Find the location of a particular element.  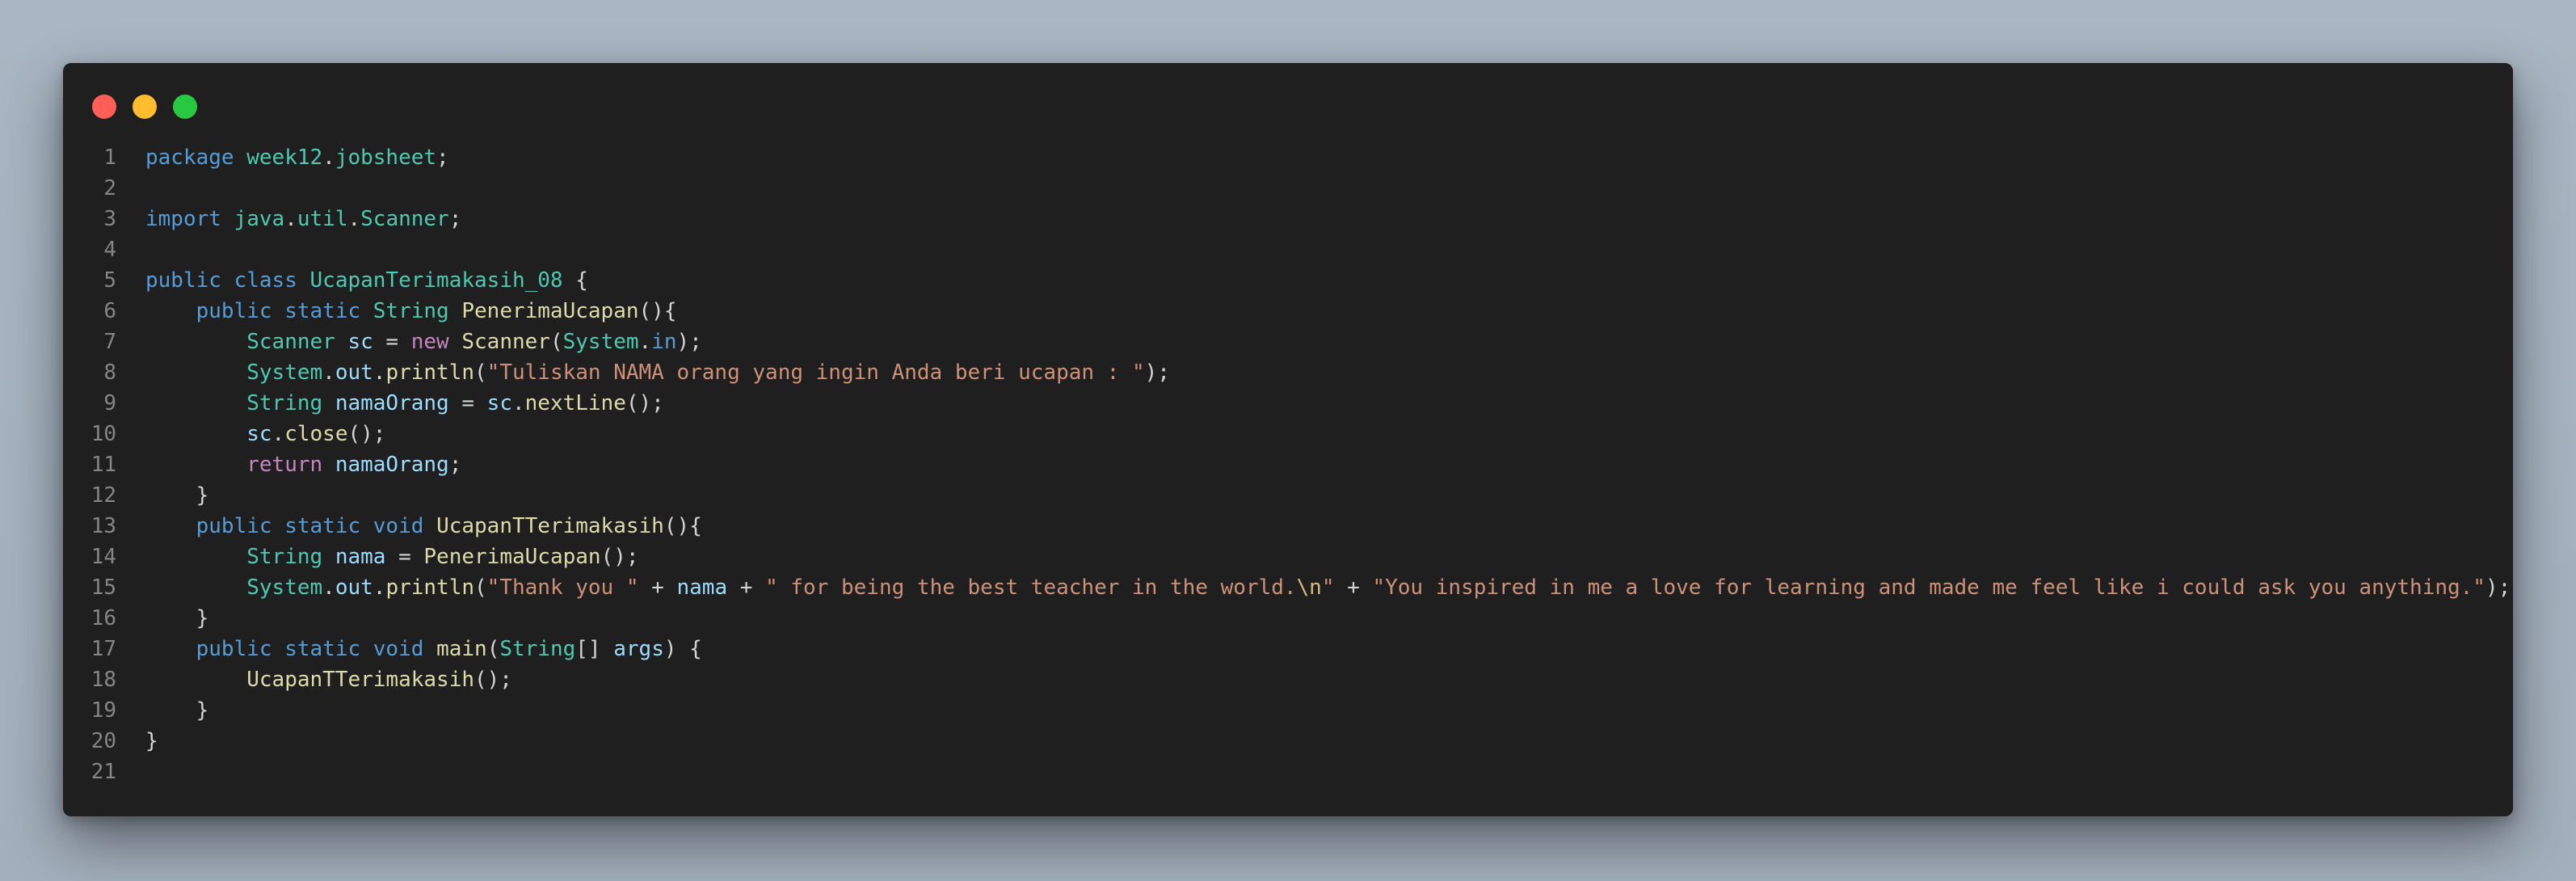

code-line: 12 } is located at coordinates (1288, 495).